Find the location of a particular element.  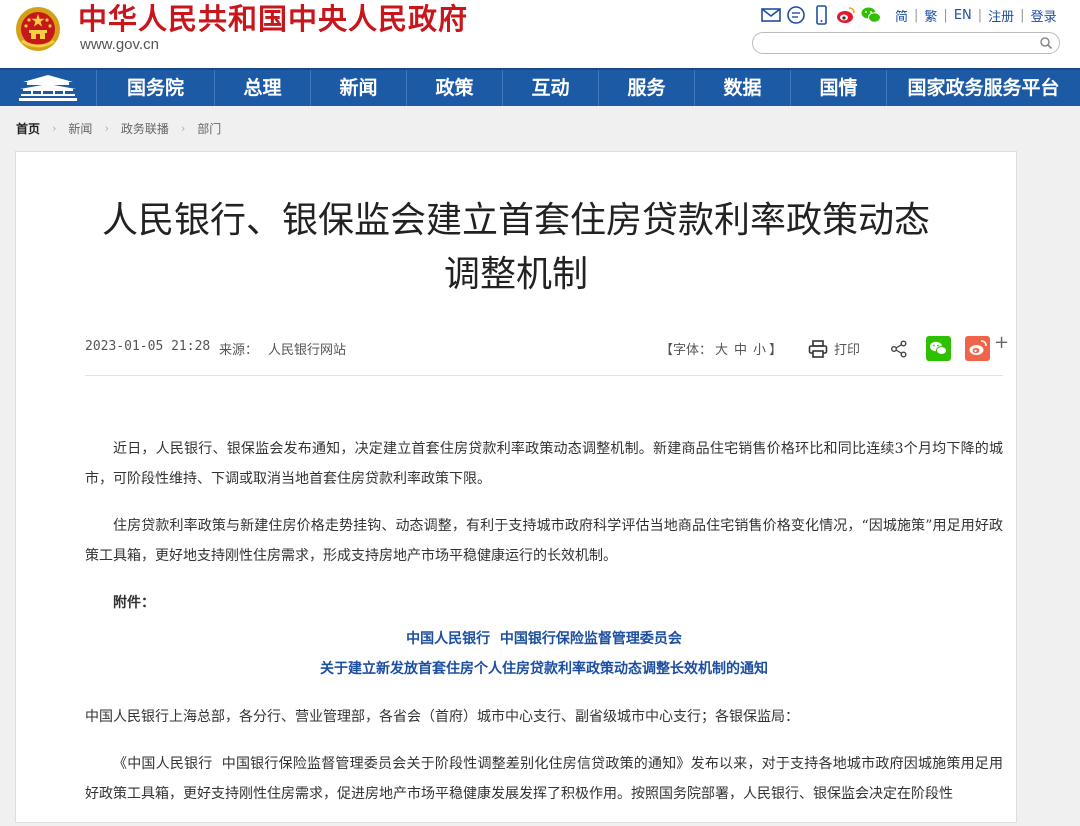

tiananmen-icon is located at coordinates (48, 88).